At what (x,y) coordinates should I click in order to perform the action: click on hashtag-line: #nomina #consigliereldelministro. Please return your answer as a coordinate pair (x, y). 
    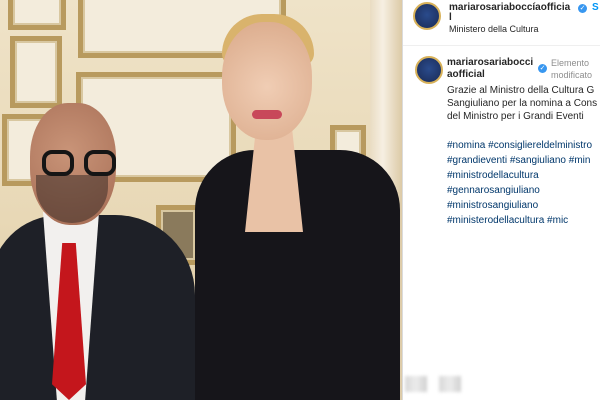
    Looking at the image, I should click on (523, 145).